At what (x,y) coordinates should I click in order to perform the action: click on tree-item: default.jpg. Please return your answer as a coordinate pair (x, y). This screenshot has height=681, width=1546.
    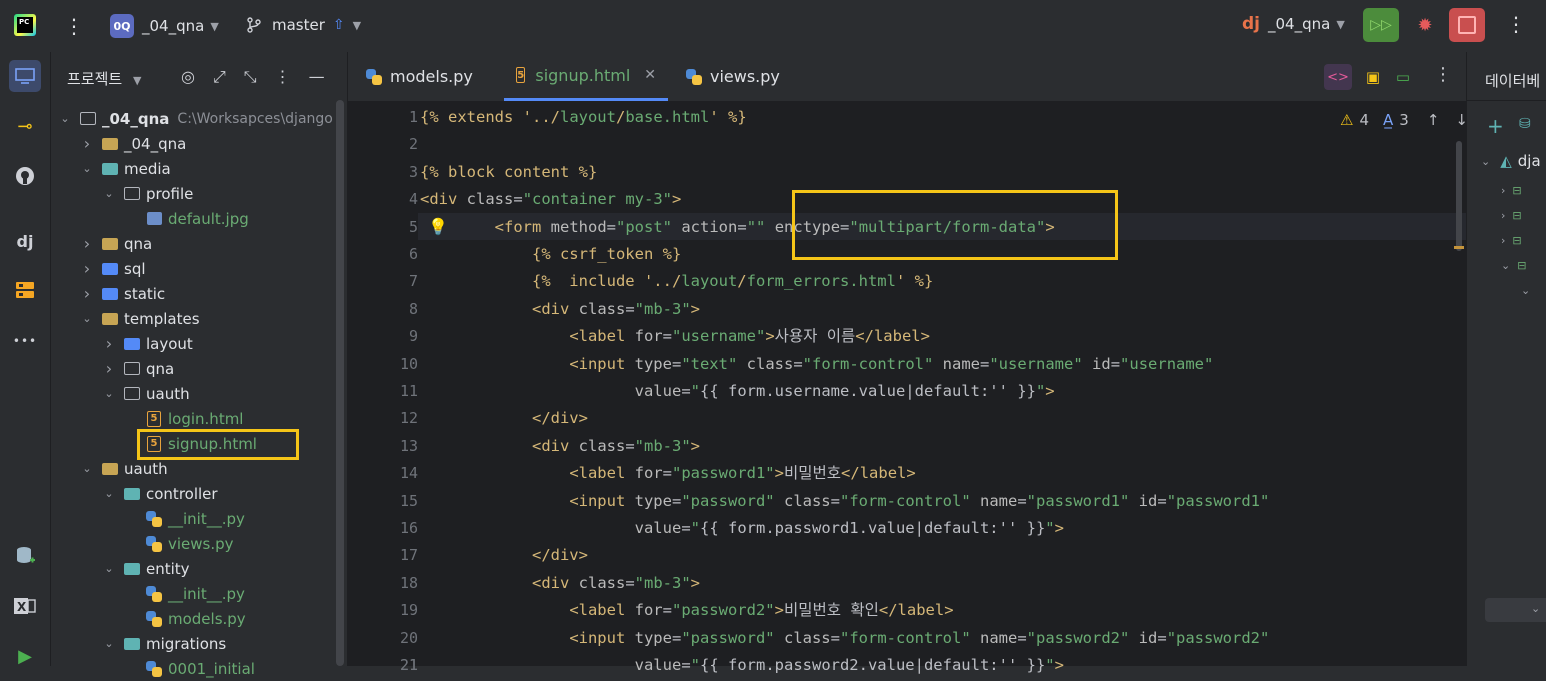
    Looking at the image, I should click on (186, 218).